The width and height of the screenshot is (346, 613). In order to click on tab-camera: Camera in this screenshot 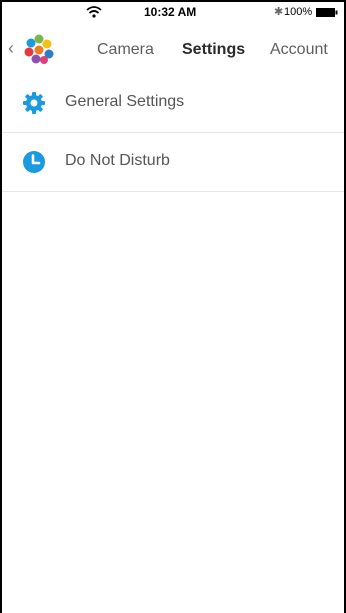, I will do `click(125, 50)`.